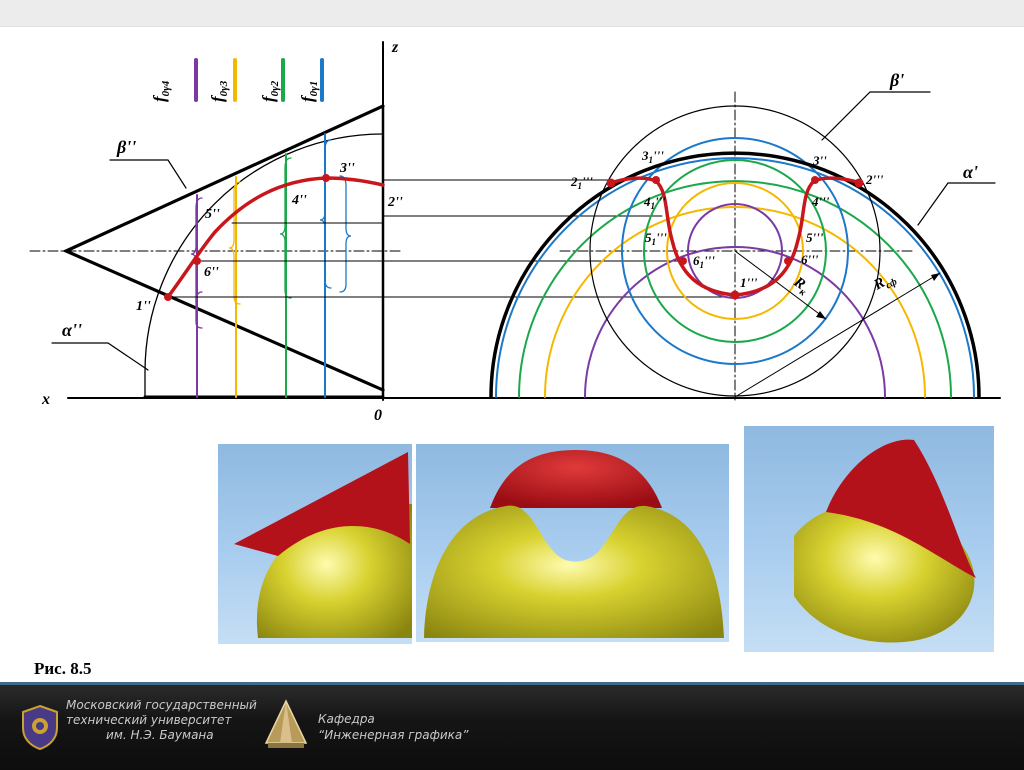 Image resolution: width=1024 pixels, height=770 pixels. I want to click on render-side-view, so click(315, 544).